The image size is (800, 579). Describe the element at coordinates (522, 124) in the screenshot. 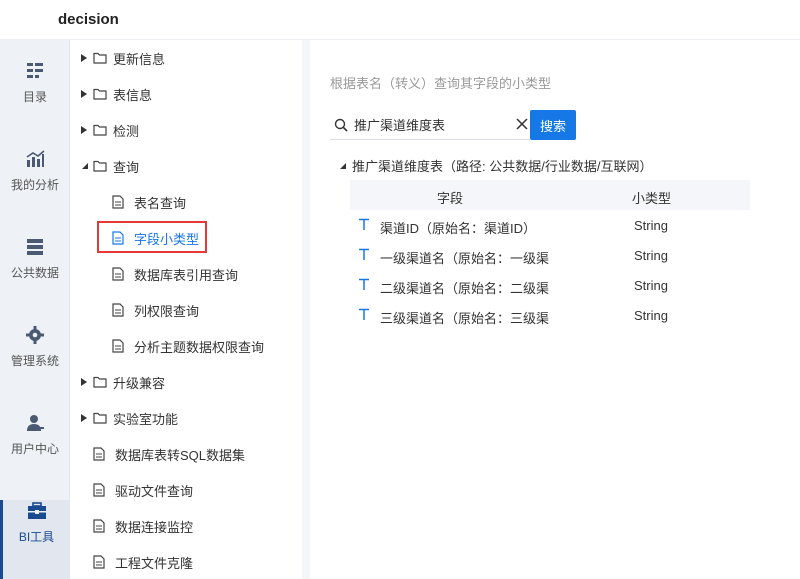

I see `clear-icon` at that location.